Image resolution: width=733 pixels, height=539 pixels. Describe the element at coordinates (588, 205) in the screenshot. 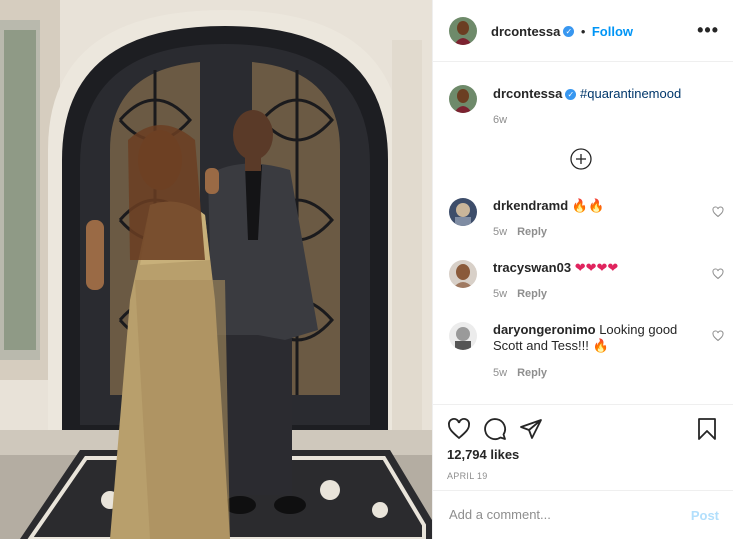

I see `comment-body: 🔥🔥` at that location.